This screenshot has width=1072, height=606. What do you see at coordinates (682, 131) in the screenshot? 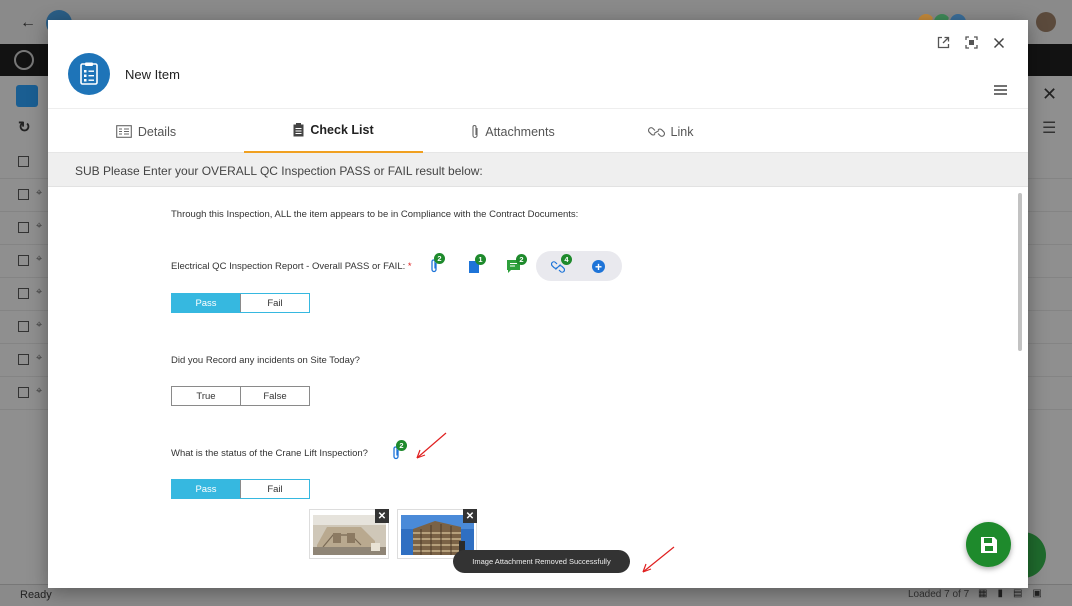
I see `tab-label: Link` at bounding box center [682, 131].